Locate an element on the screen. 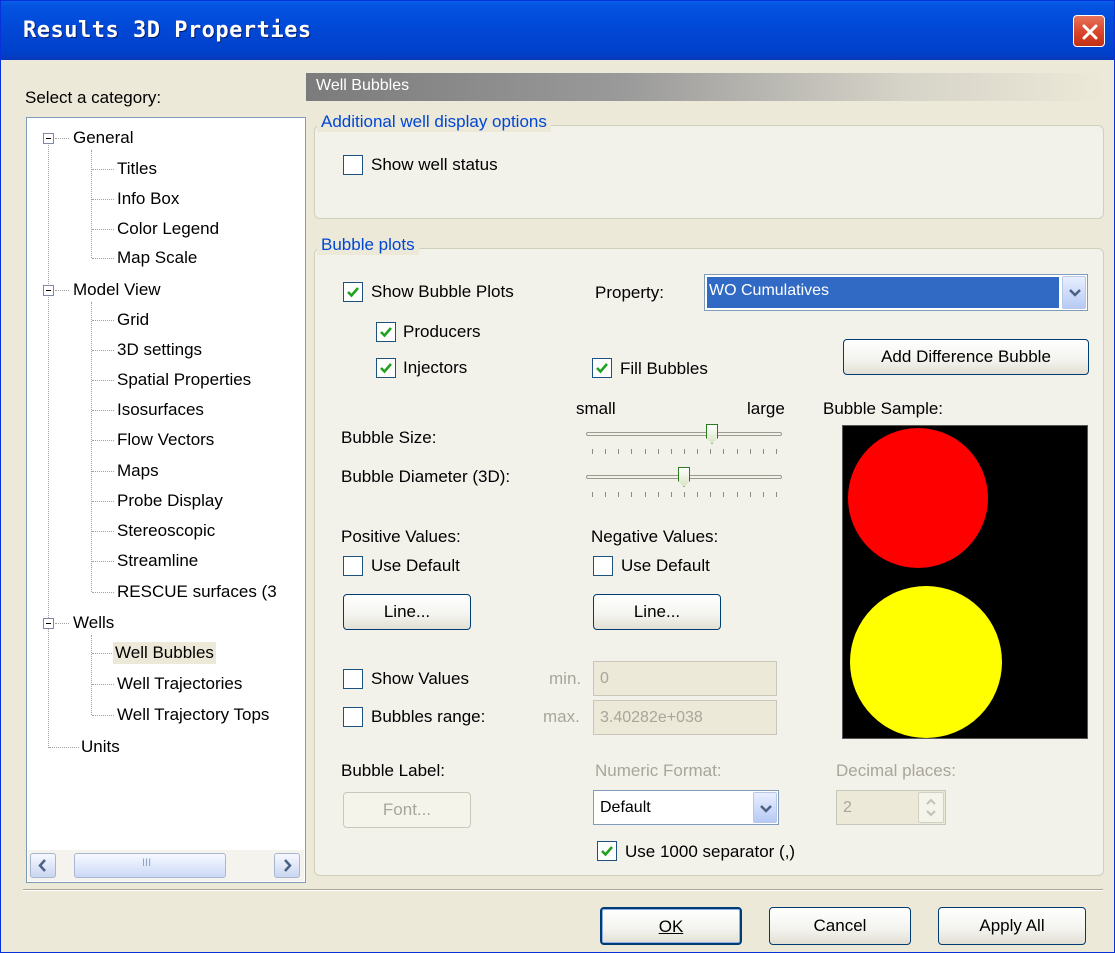 This screenshot has width=1115, height=953. max-label: max. is located at coordinates (561, 716).